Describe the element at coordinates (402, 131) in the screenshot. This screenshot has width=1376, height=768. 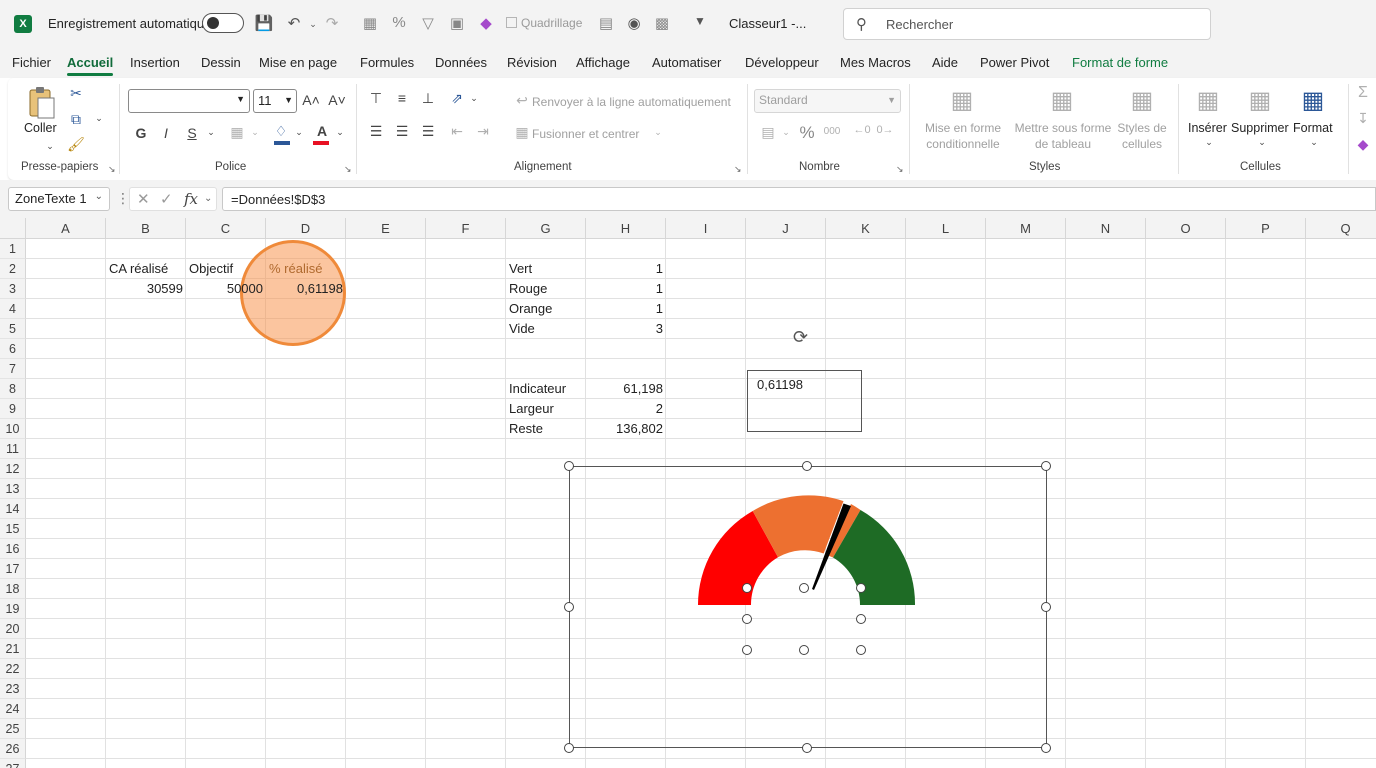
I see `align-center-icon: ☰` at that location.